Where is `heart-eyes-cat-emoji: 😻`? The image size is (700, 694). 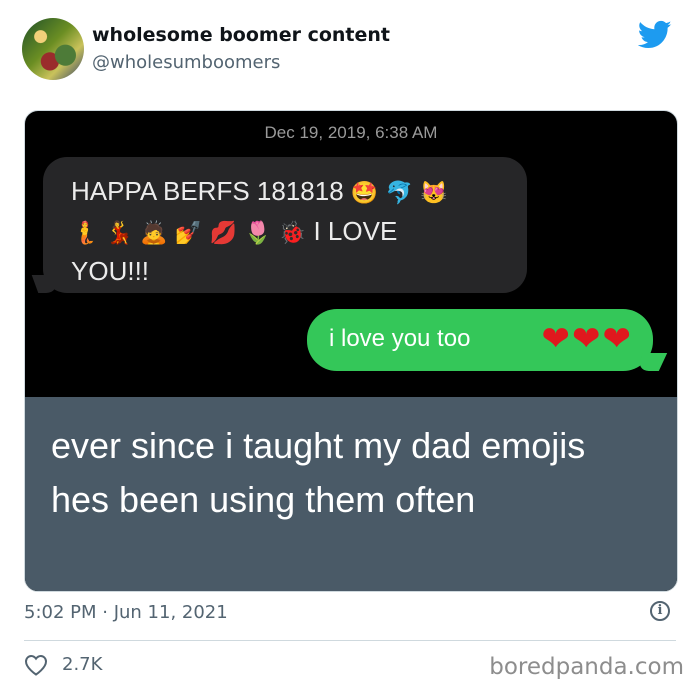
heart-eyes-cat-emoji: 😻 is located at coordinates (434, 192).